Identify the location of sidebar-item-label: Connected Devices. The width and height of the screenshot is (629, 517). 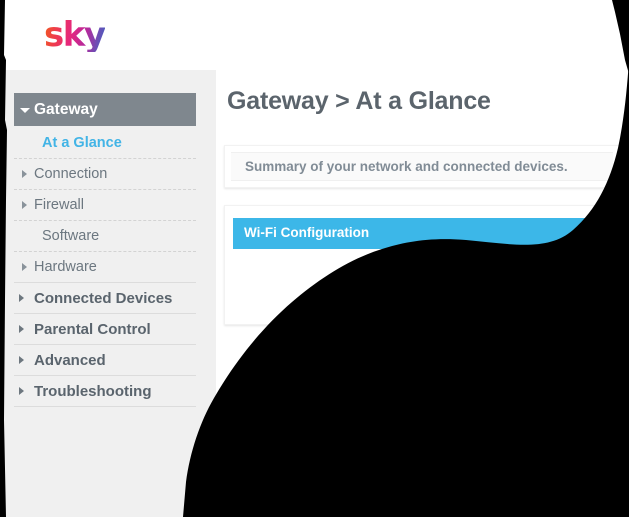
(103, 298).